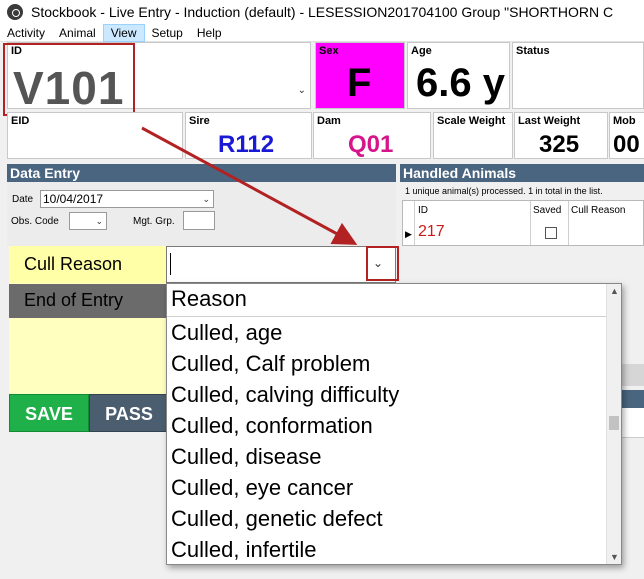 This screenshot has height=579, width=644. Describe the element at coordinates (23, 199) in the screenshot. I see `date-label: Date` at that location.